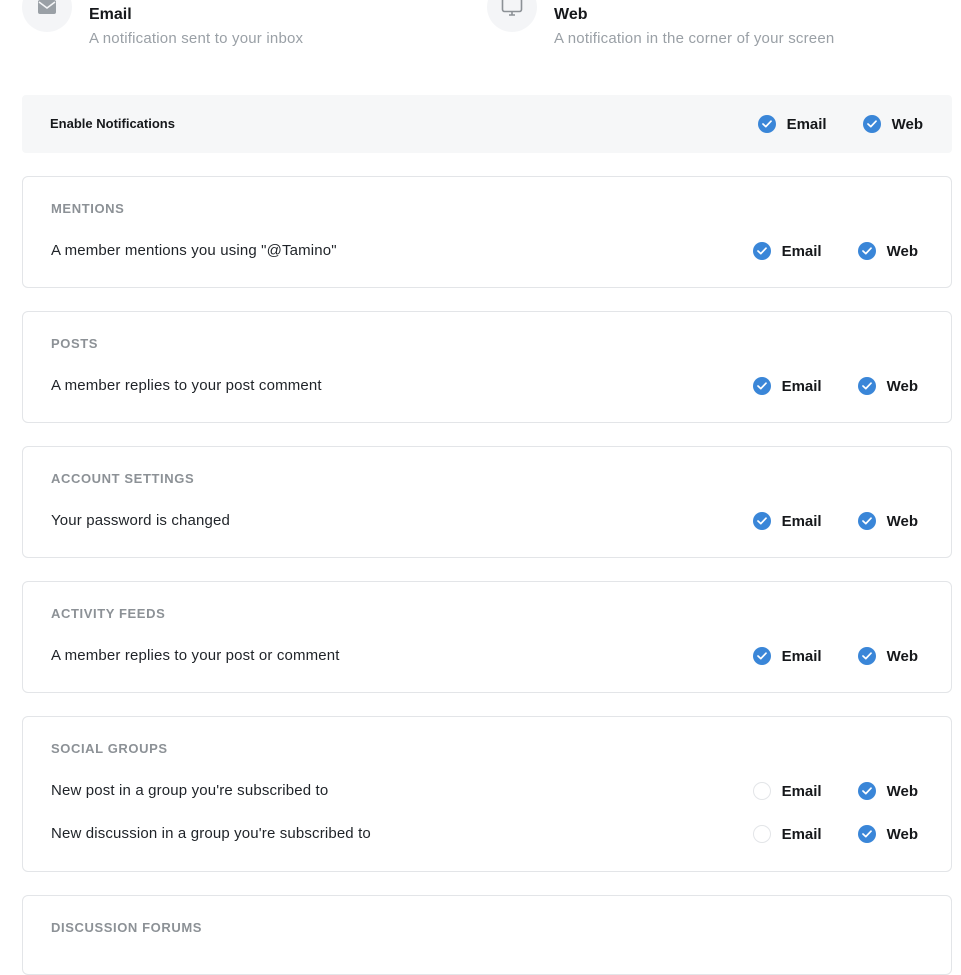  Describe the element at coordinates (127, 927) in the screenshot. I see `section-heading: DISCUSSION FORUMS` at that location.